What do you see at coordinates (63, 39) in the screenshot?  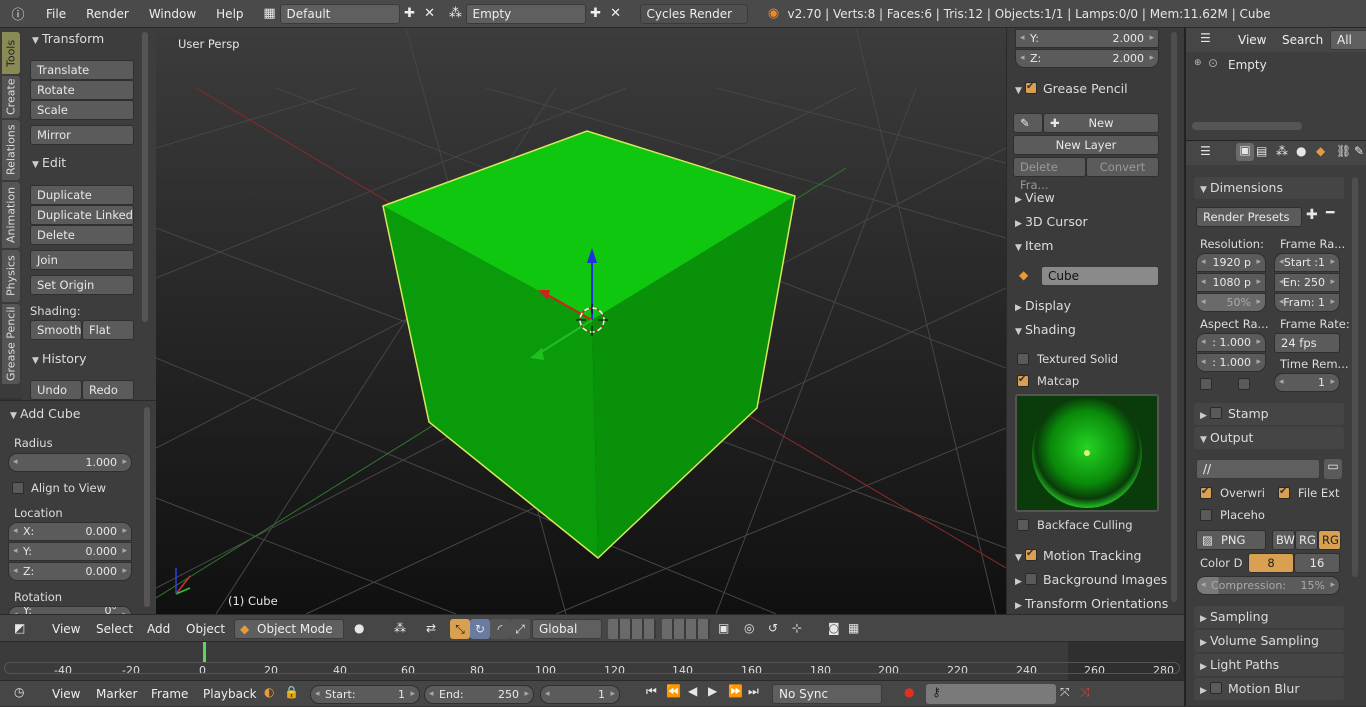 I see `transform-panel-header: ▼ Transform` at bounding box center [63, 39].